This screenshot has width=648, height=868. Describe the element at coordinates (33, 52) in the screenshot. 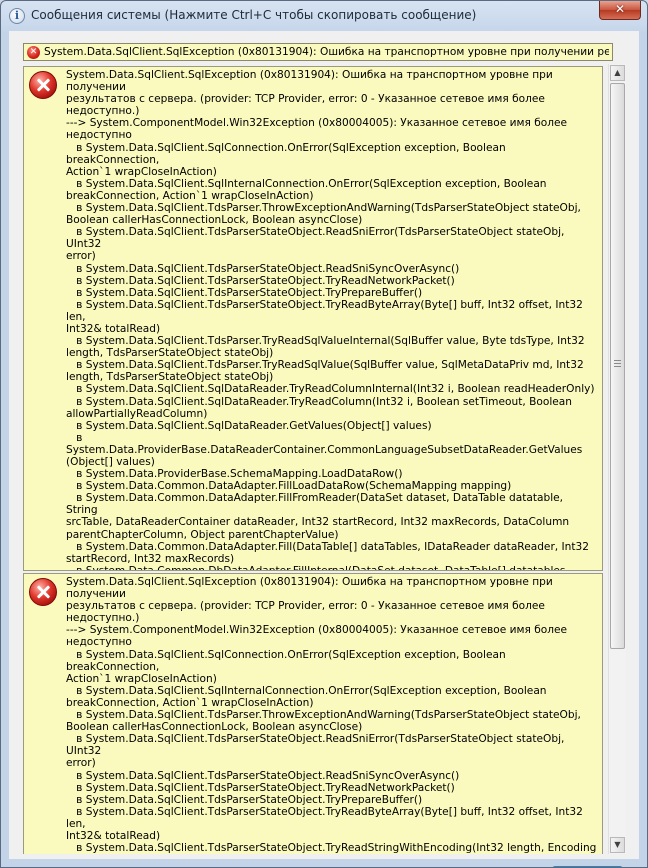

I see `error-icon: ✕` at that location.